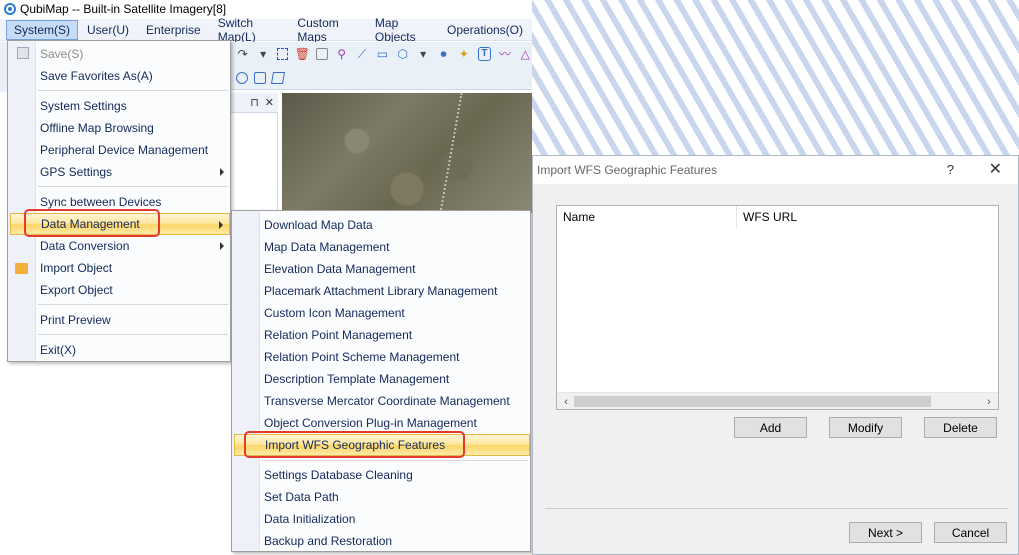 Image resolution: width=1019 pixels, height=555 pixels. I want to click on modify-button: Modify, so click(865, 427).